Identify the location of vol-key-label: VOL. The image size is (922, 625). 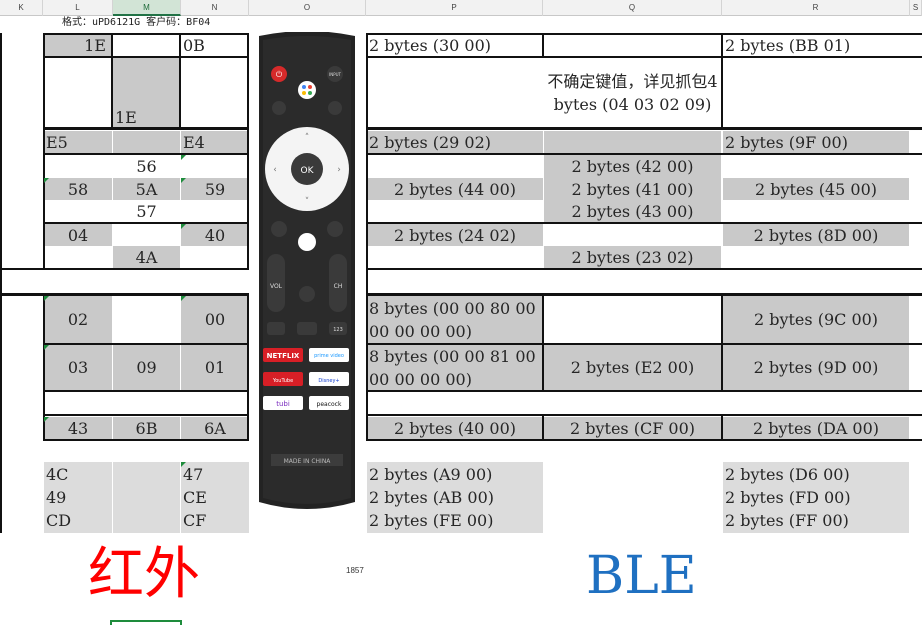
(276, 286).